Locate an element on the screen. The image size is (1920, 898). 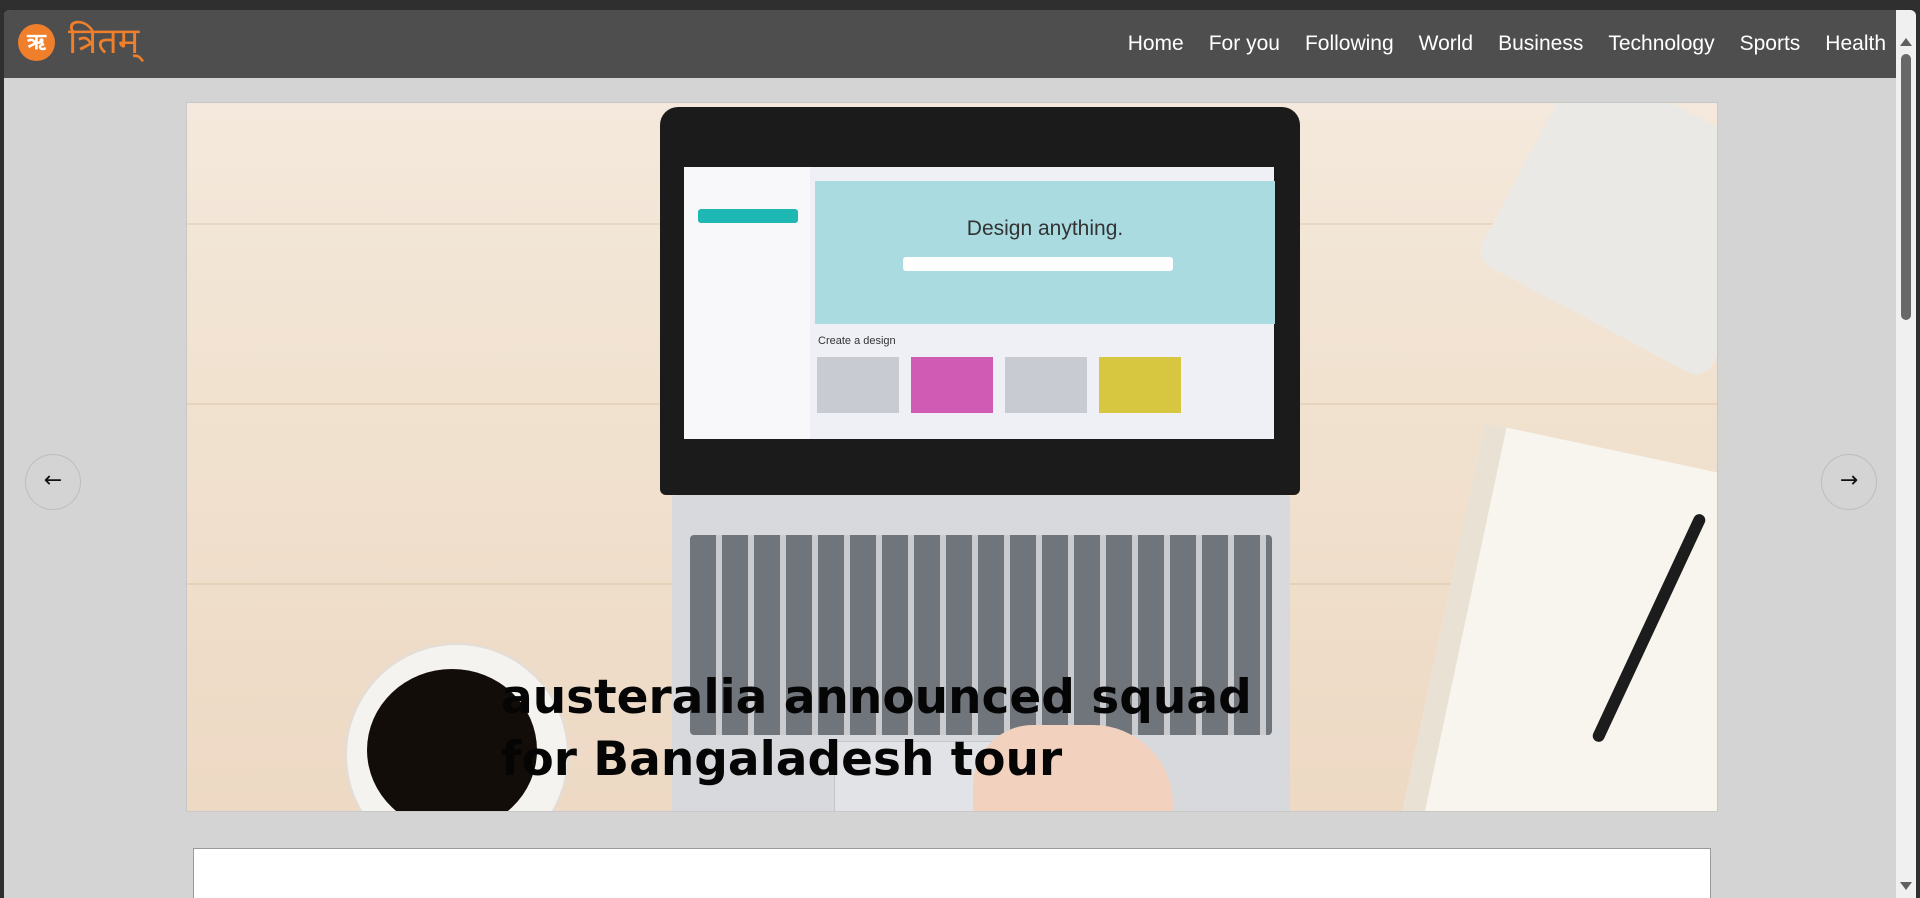
nav-item-world: World is located at coordinates (1446, 44).